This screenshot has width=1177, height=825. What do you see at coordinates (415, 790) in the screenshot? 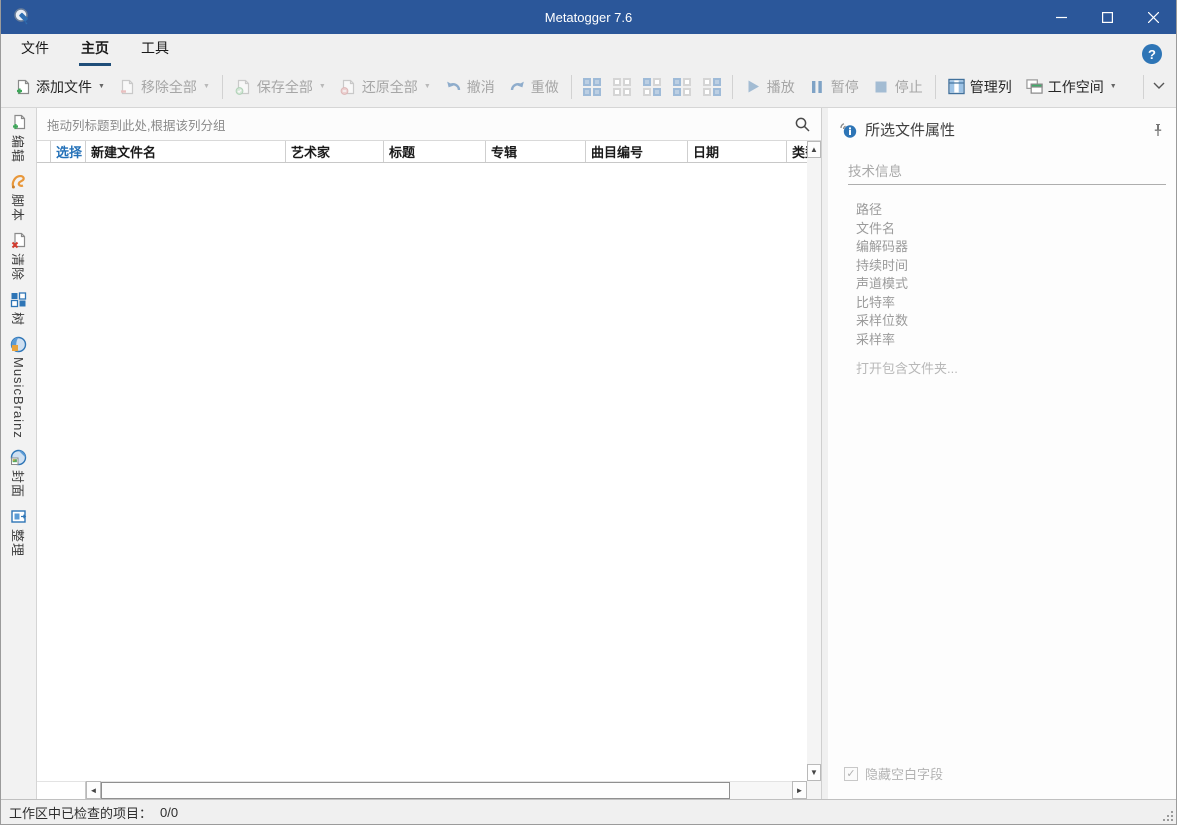
I see `horizontal-scroll-thumb` at bounding box center [415, 790].